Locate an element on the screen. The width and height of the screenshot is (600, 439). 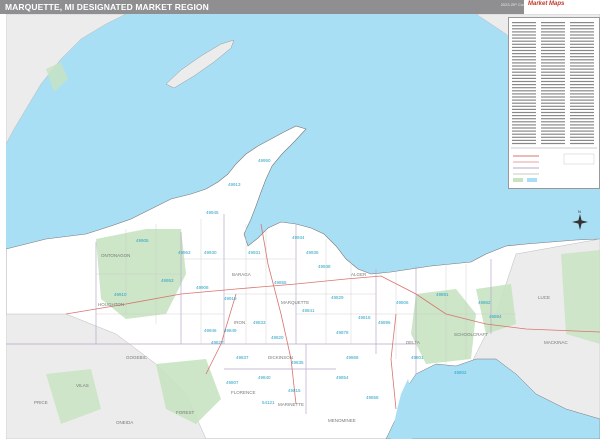
county-label: ONTONAGON is located at coordinates (115, 255).